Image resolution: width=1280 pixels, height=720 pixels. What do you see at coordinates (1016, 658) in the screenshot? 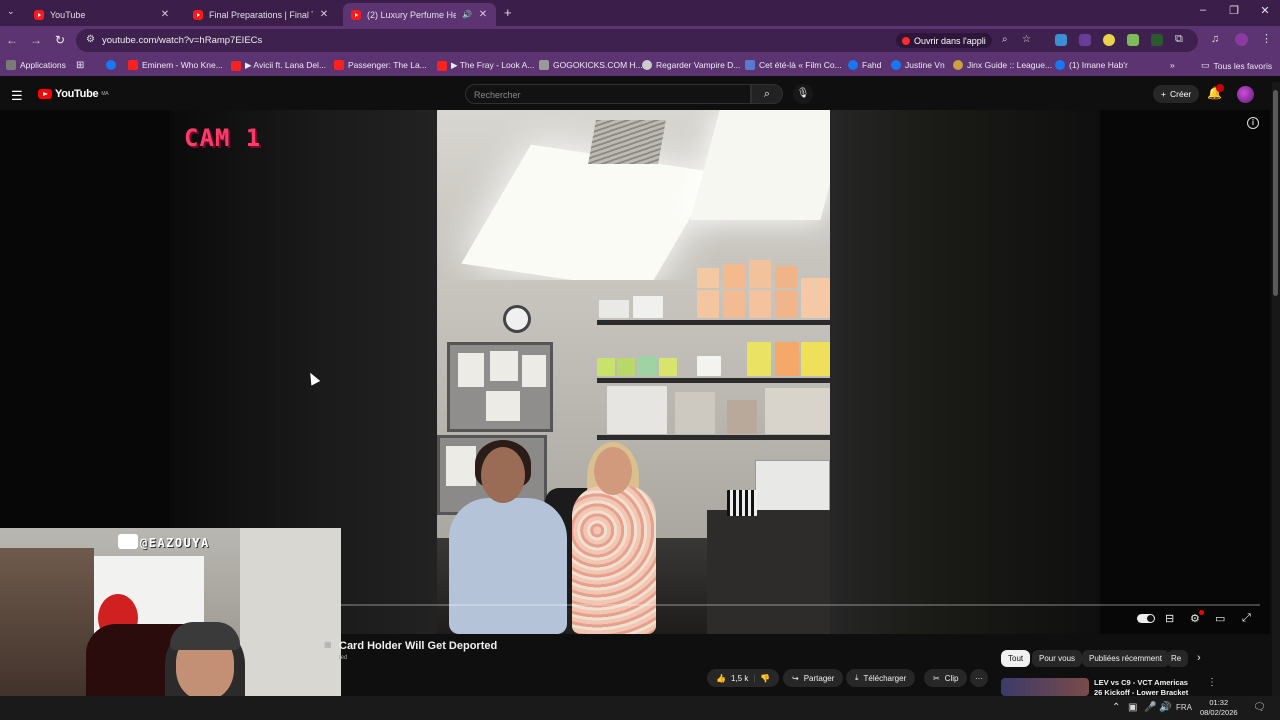
I see `filter-chip-tout: Tout` at bounding box center [1016, 658].